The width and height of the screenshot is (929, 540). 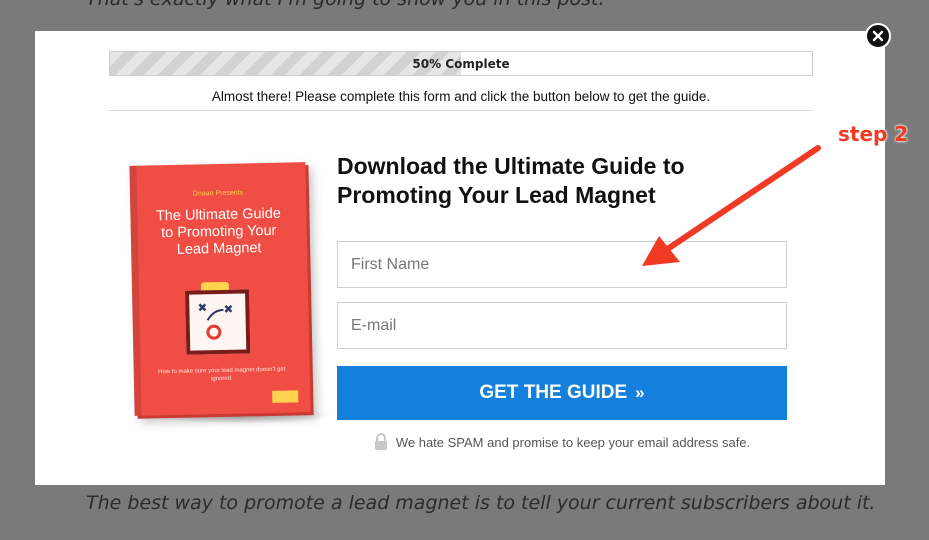 I want to click on book-spine, so click(x=135, y=290).